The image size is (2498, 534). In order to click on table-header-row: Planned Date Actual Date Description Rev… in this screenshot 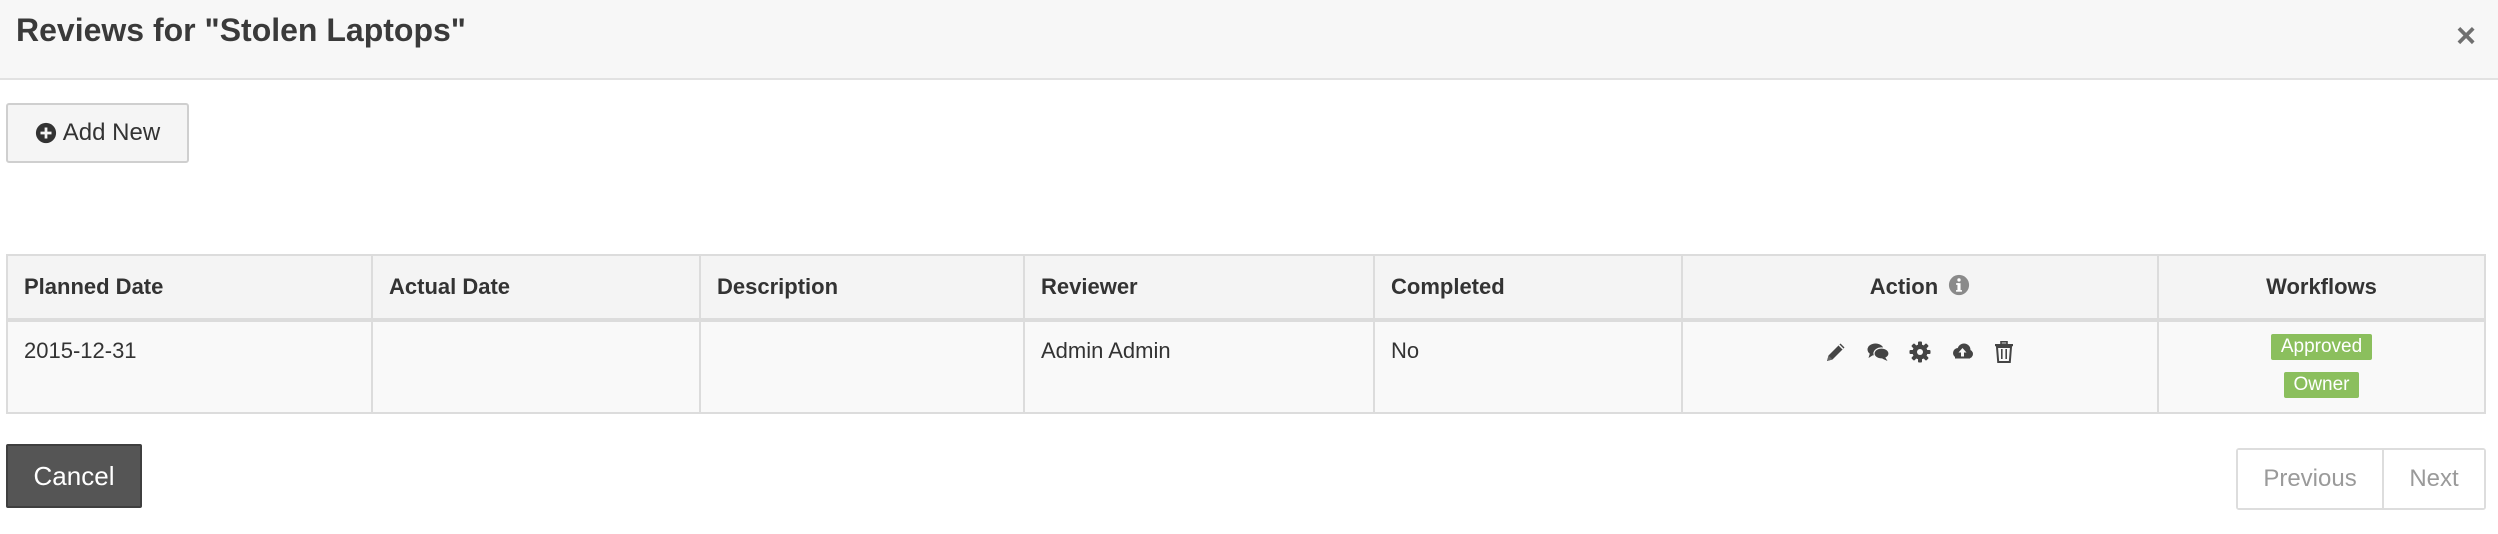, I will do `click(1246, 289)`.